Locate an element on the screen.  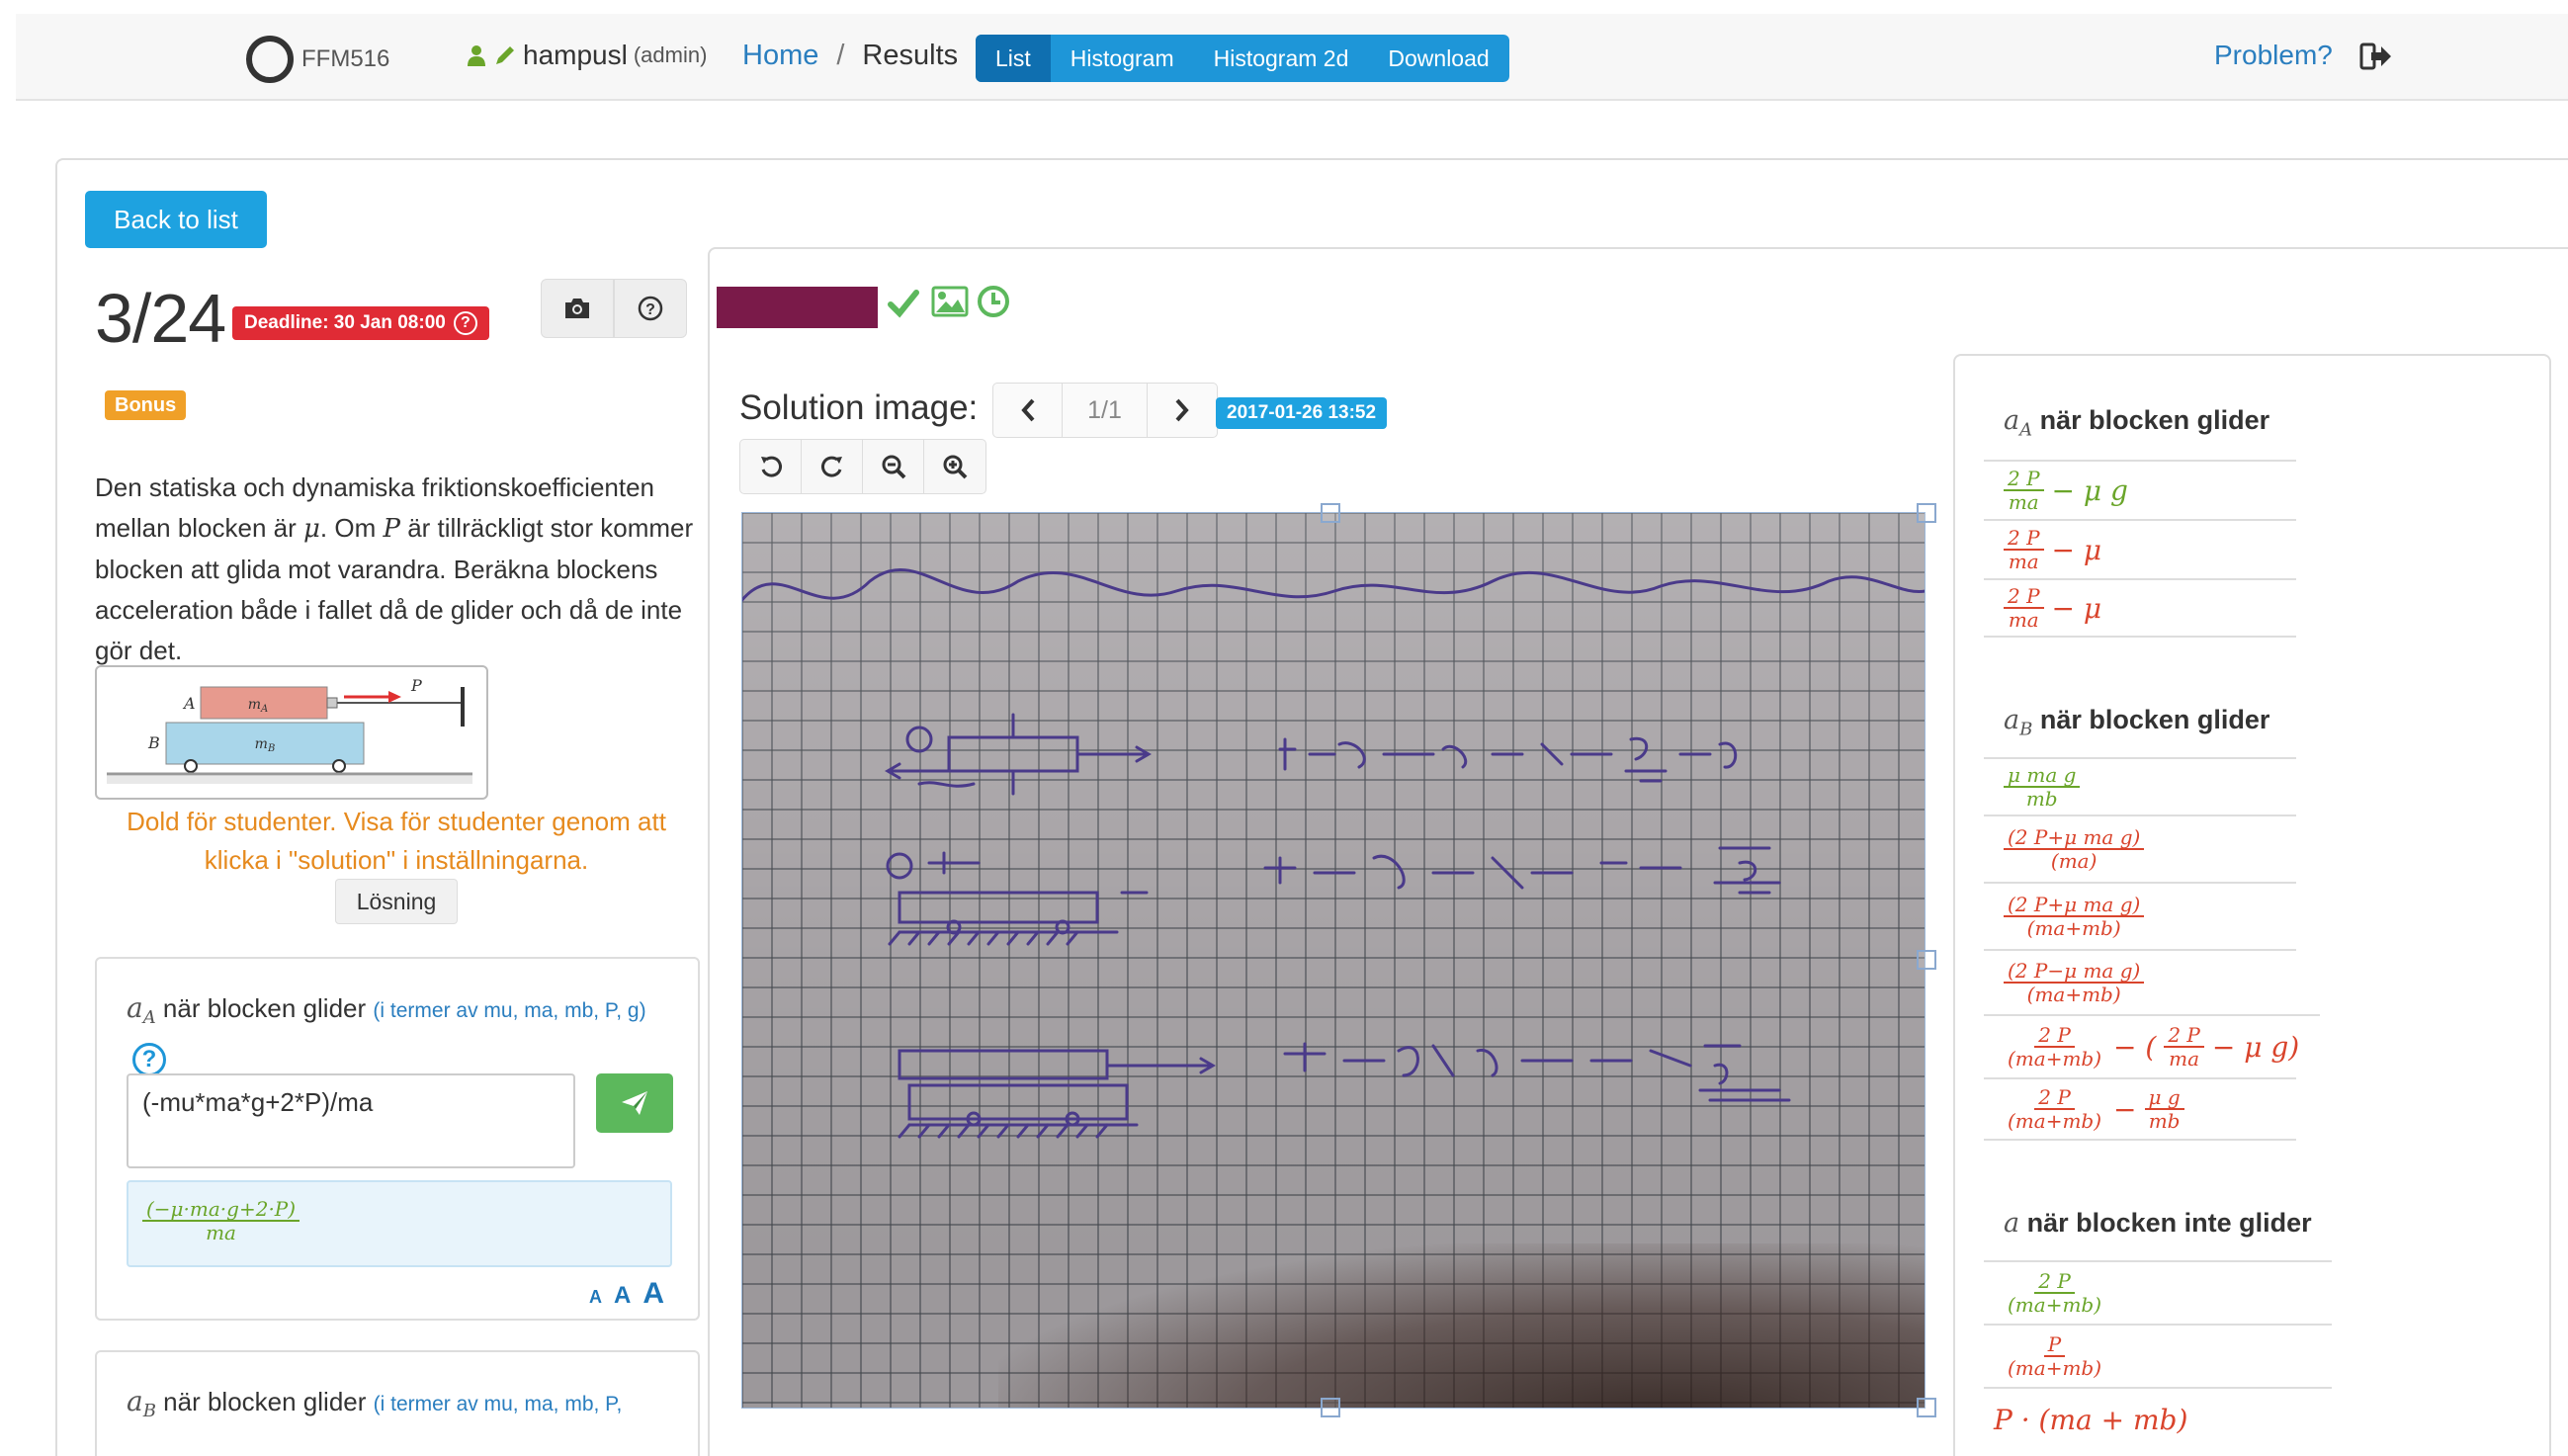
zoom-in-button is located at coordinates (955, 466).